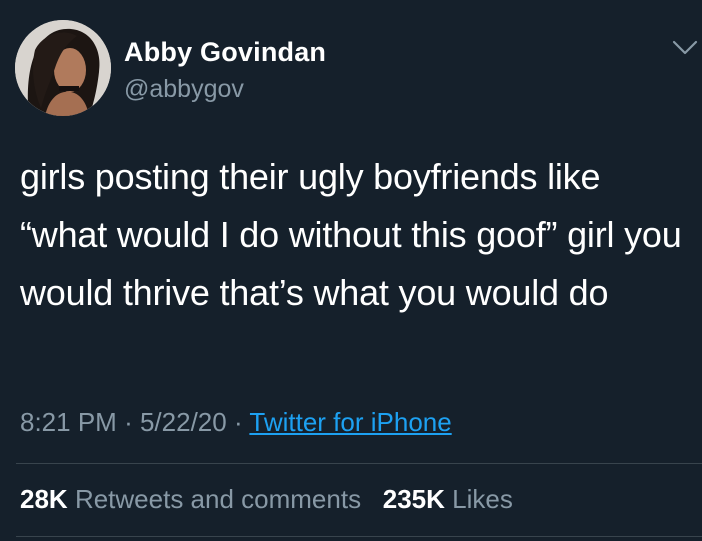 The width and height of the screenshot is (702, 541). Describe the element at coordinates (482, 499) in the screenshot. I see `likes-label: Likes` at that location.